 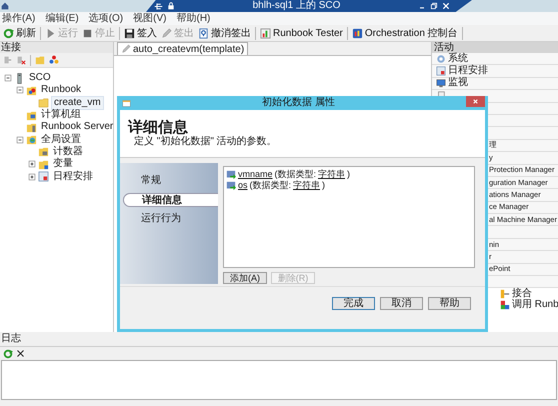 I want to click on category-row: 日程安排, so click(x=495, y=71).